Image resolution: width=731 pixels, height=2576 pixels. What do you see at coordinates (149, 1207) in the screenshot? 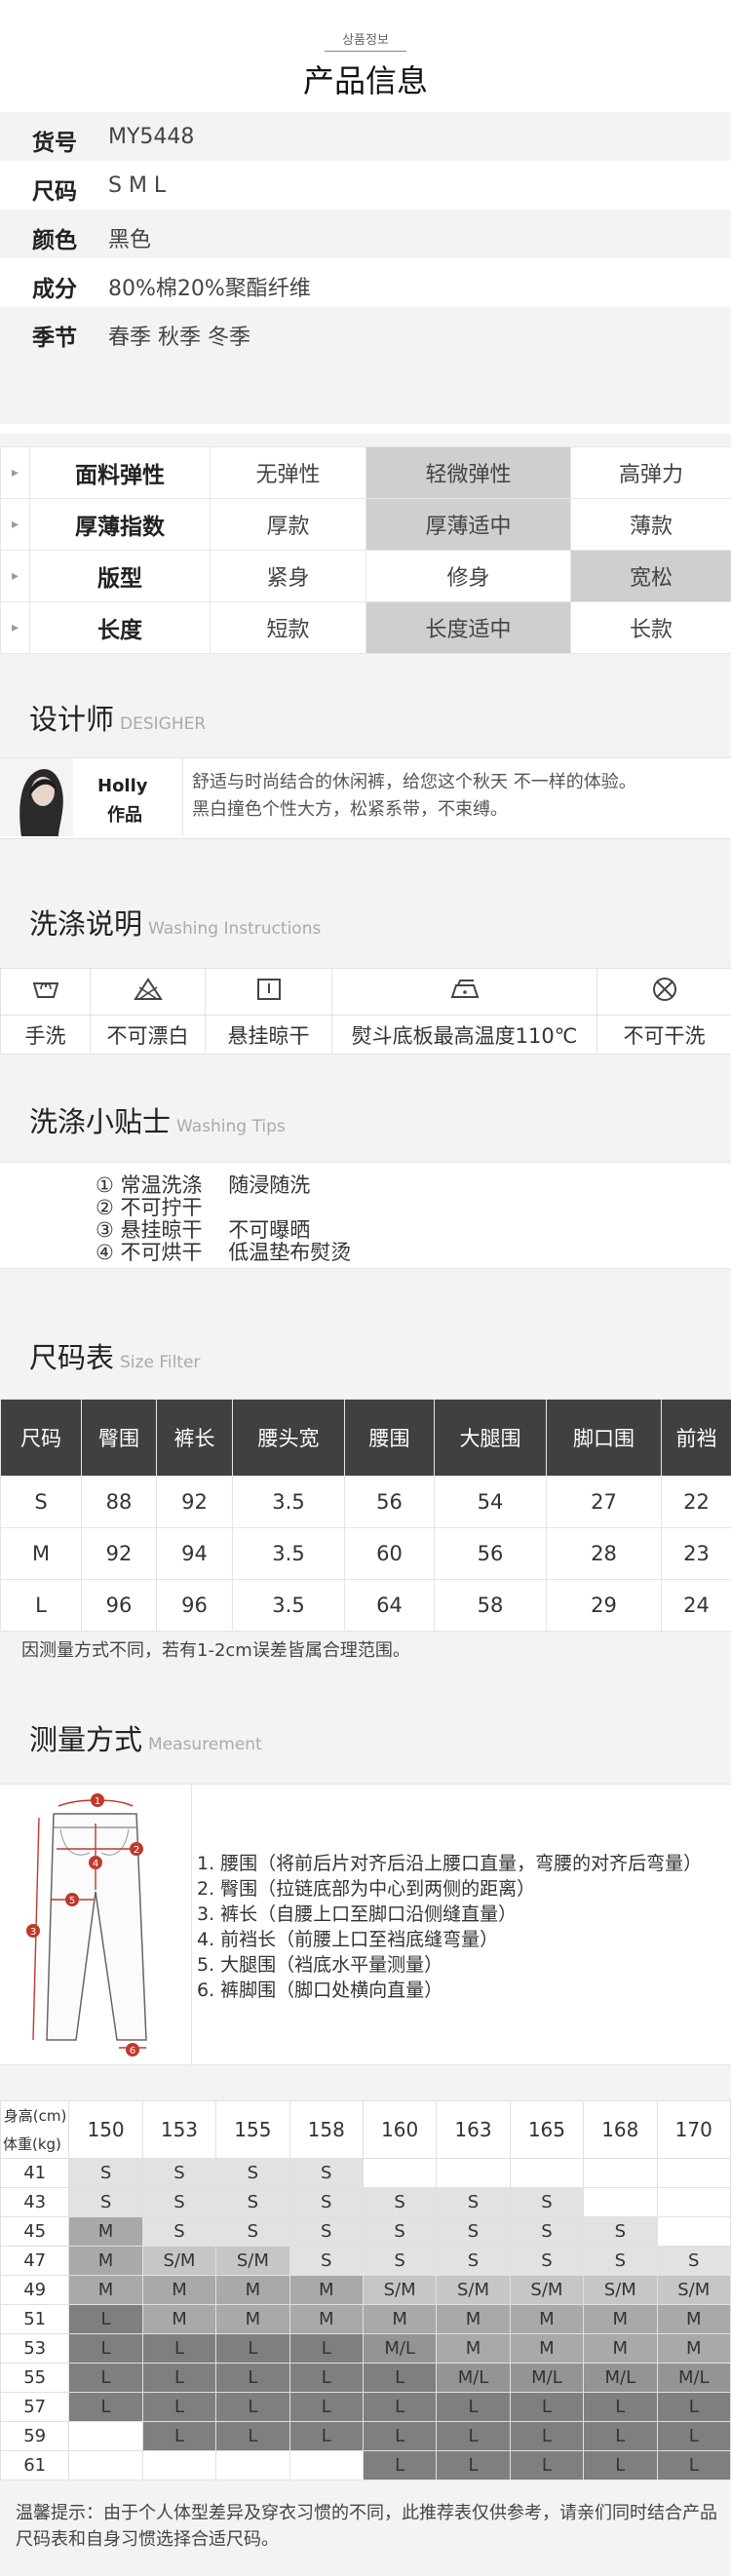
I see `tip-line: ② 不可拧干` at bounding box center [149, 1207].